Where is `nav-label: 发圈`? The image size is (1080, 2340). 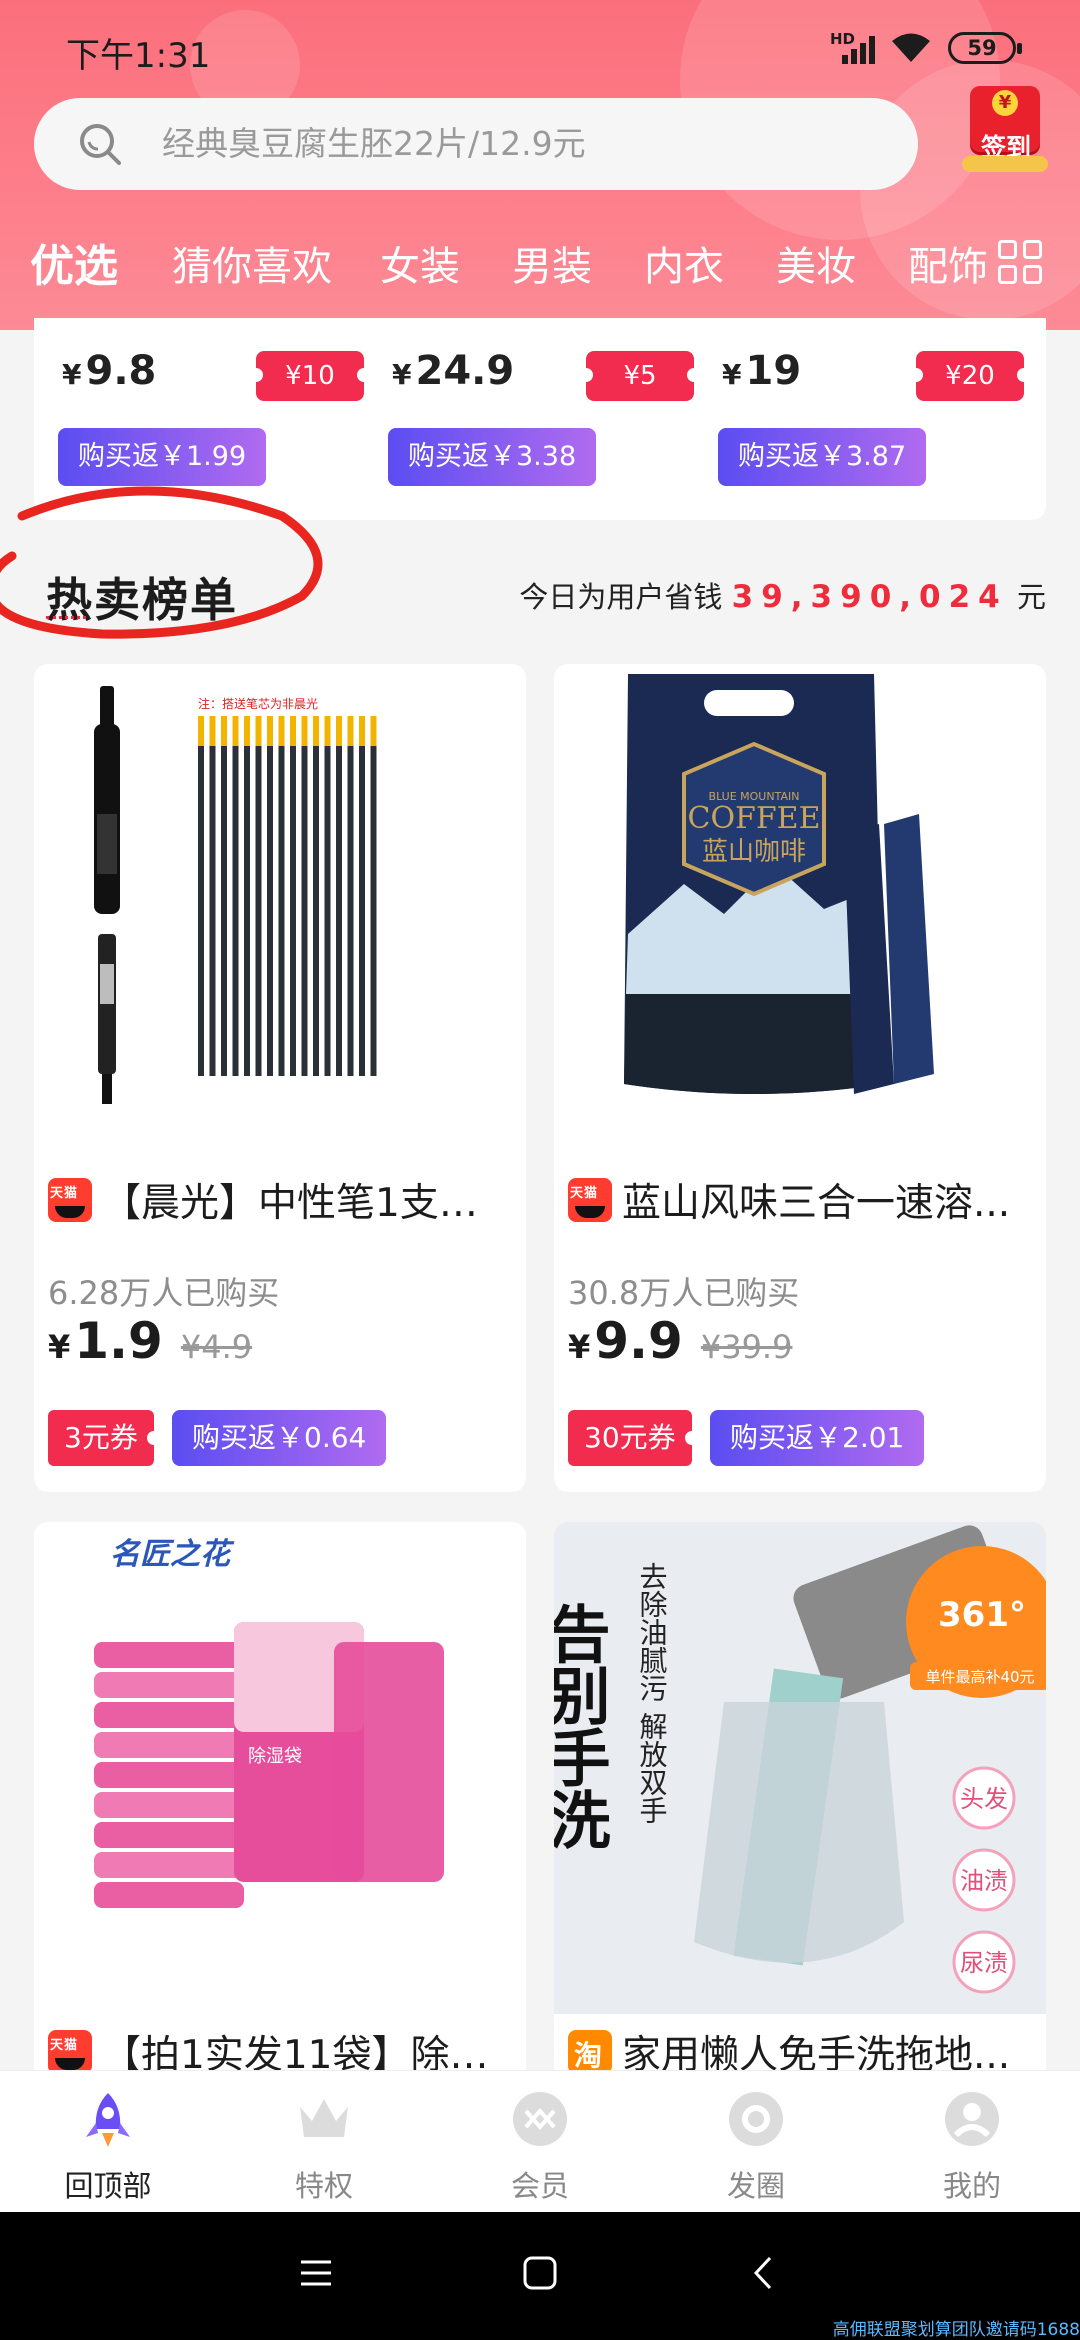
nav-label: 发圈 is located at coordinates (755, 2186).